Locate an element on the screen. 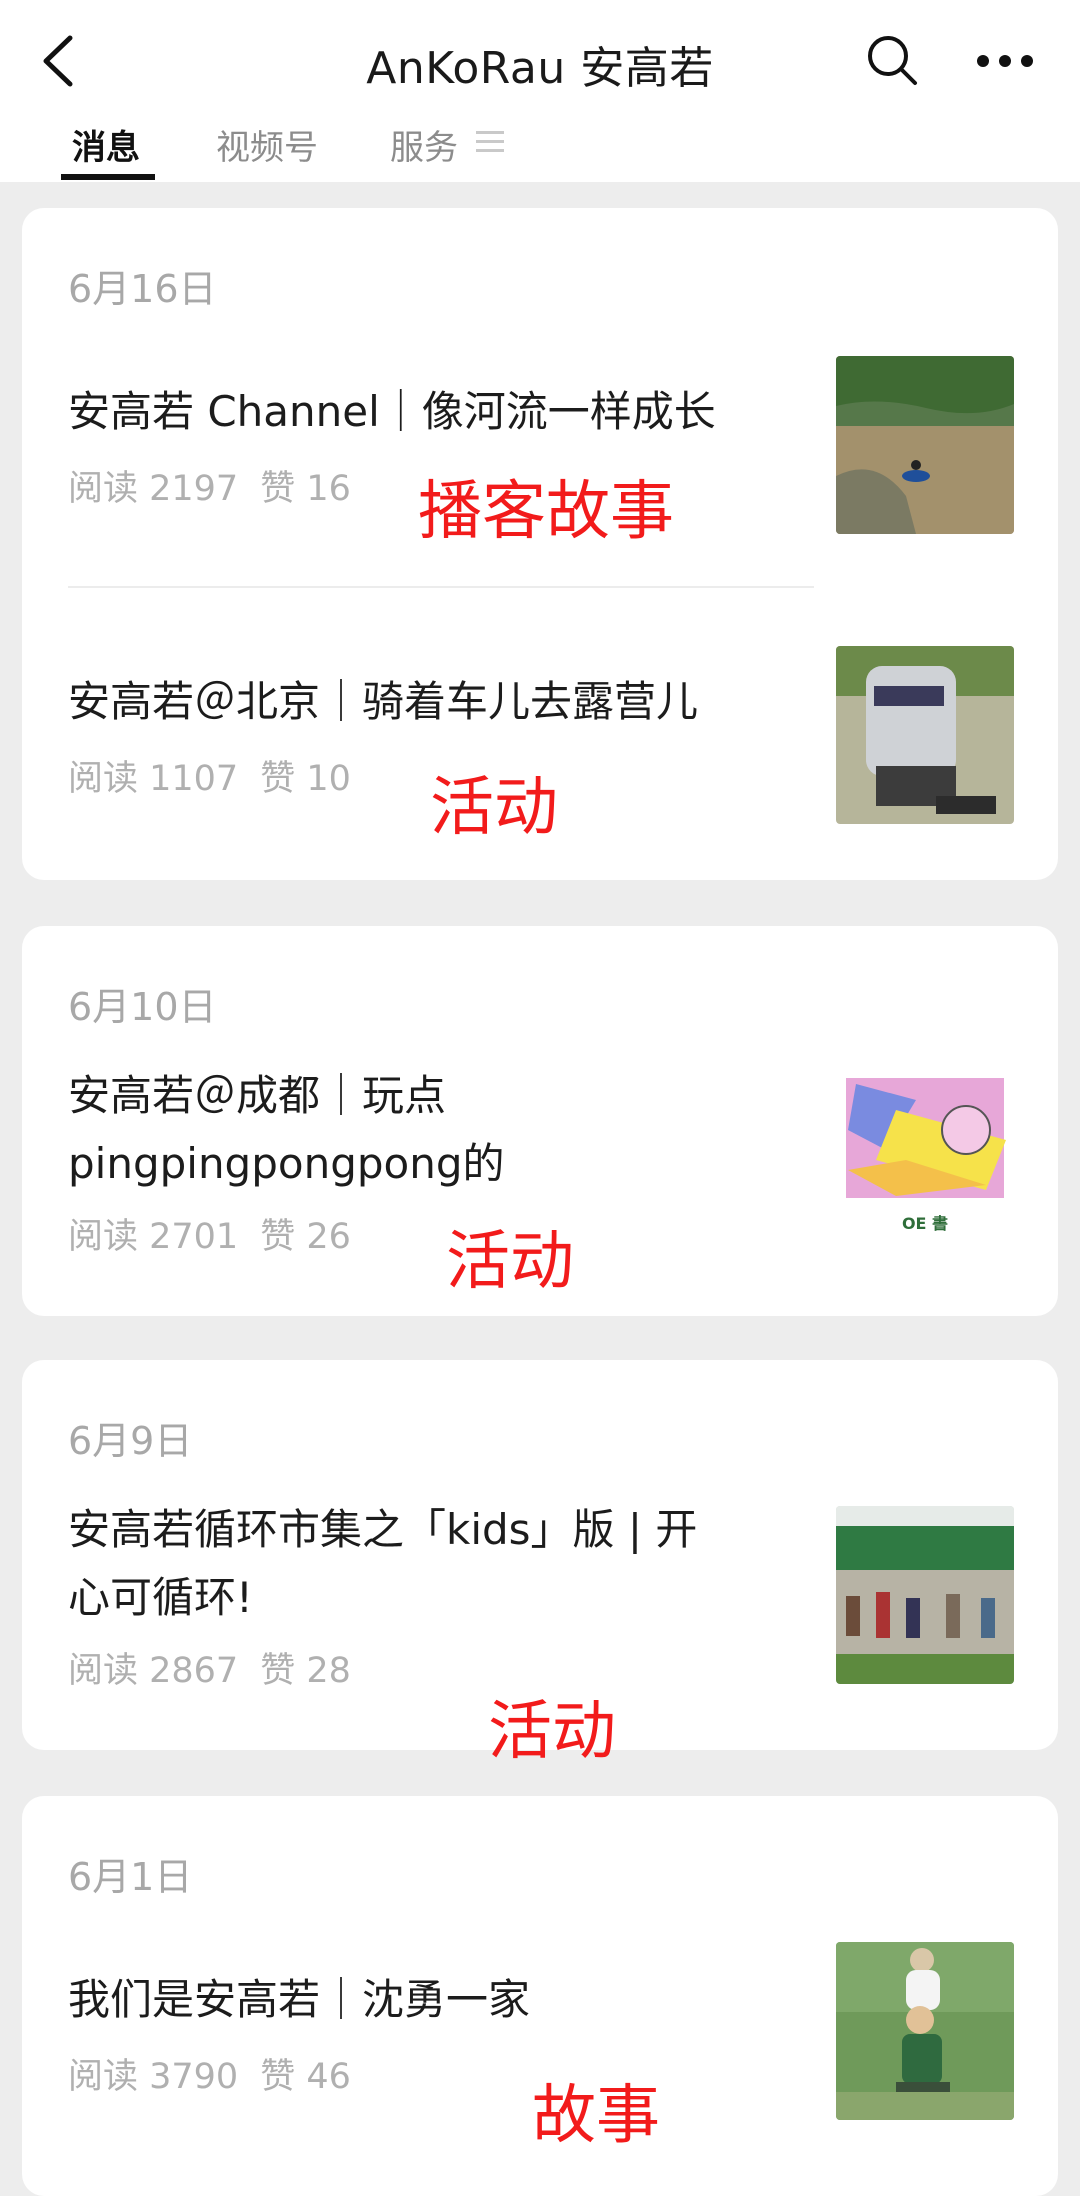  post-date: 6月16日 is located at coordinates (142, 289).